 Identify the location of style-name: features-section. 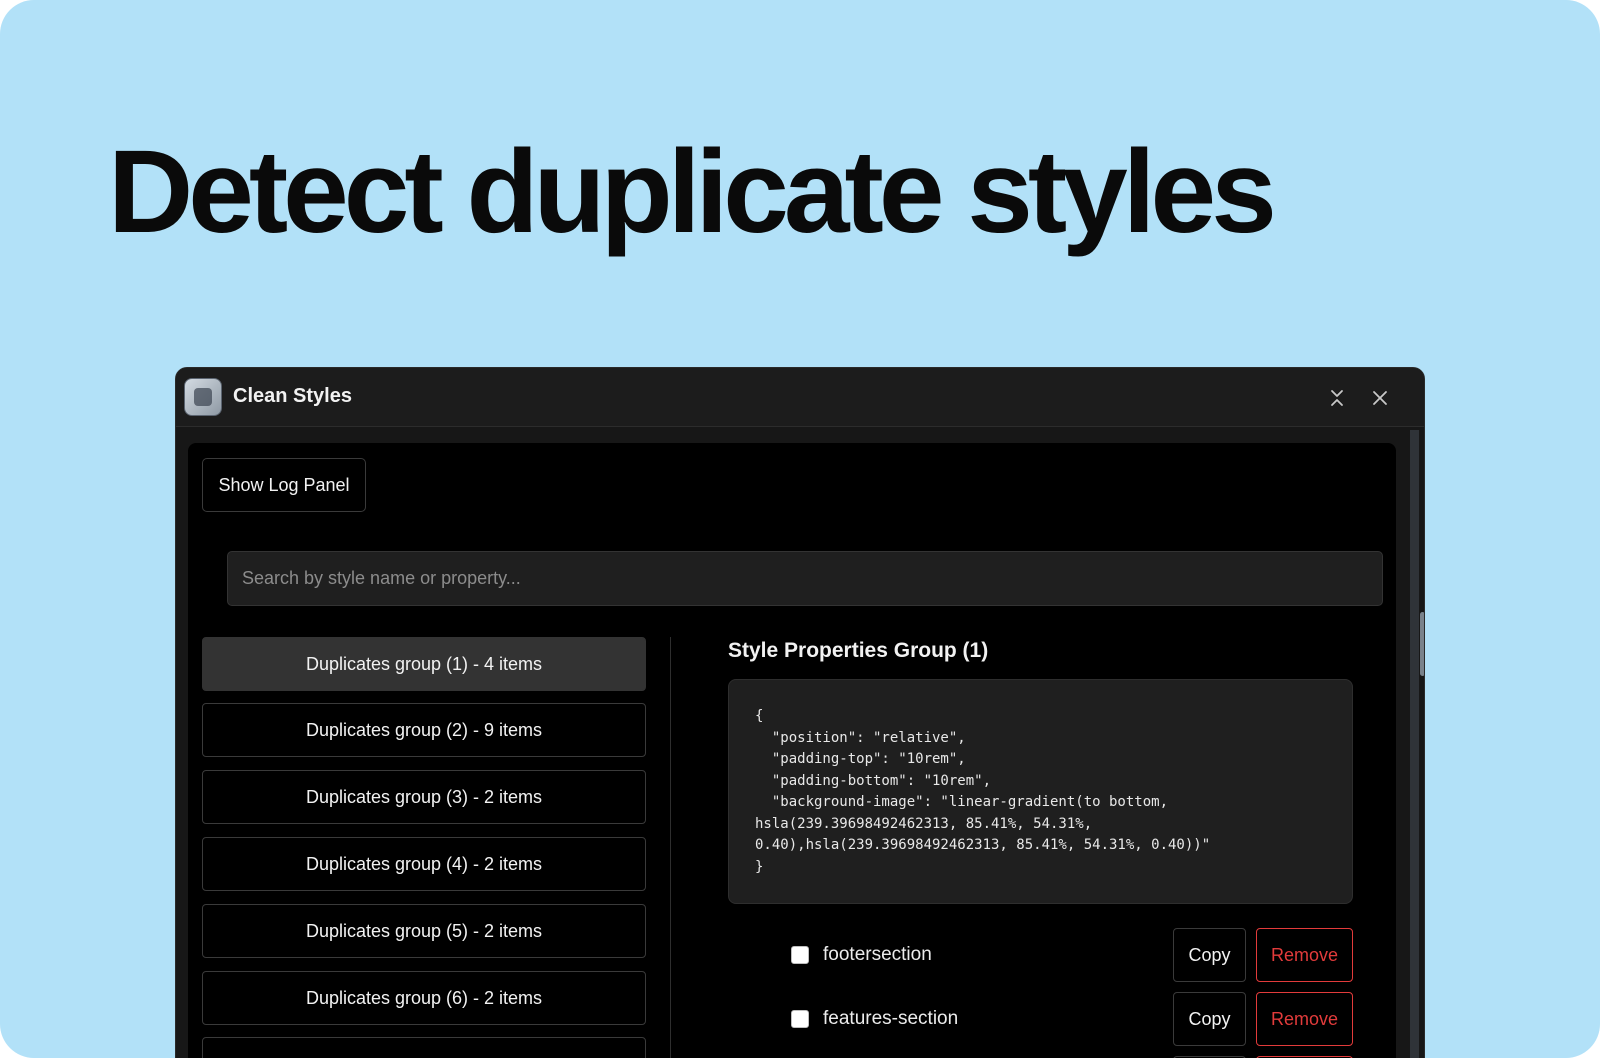
(891, 1018).